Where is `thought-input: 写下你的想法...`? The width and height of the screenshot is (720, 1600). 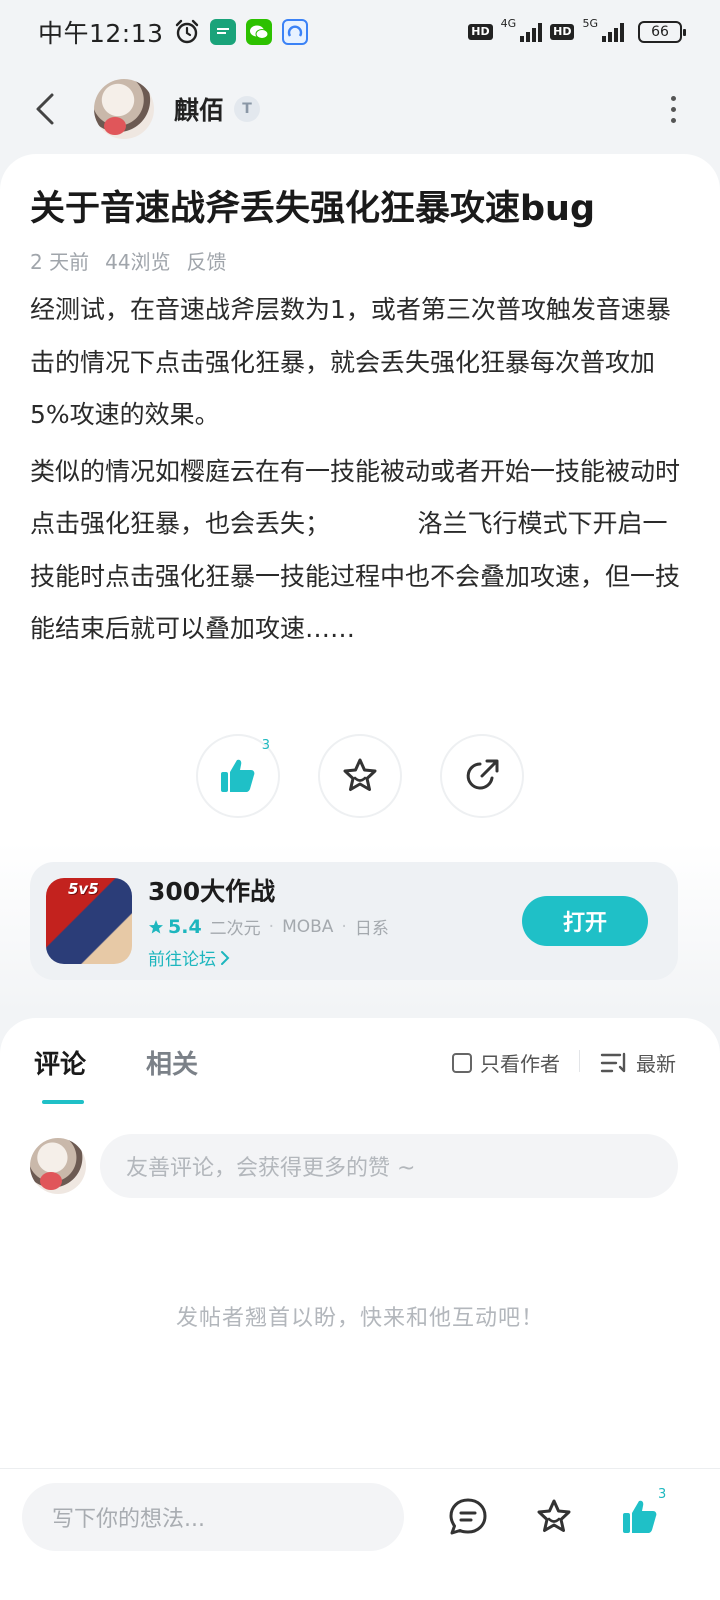
thought-input: 写下你的想法... is located at coordinates (213, 1517).